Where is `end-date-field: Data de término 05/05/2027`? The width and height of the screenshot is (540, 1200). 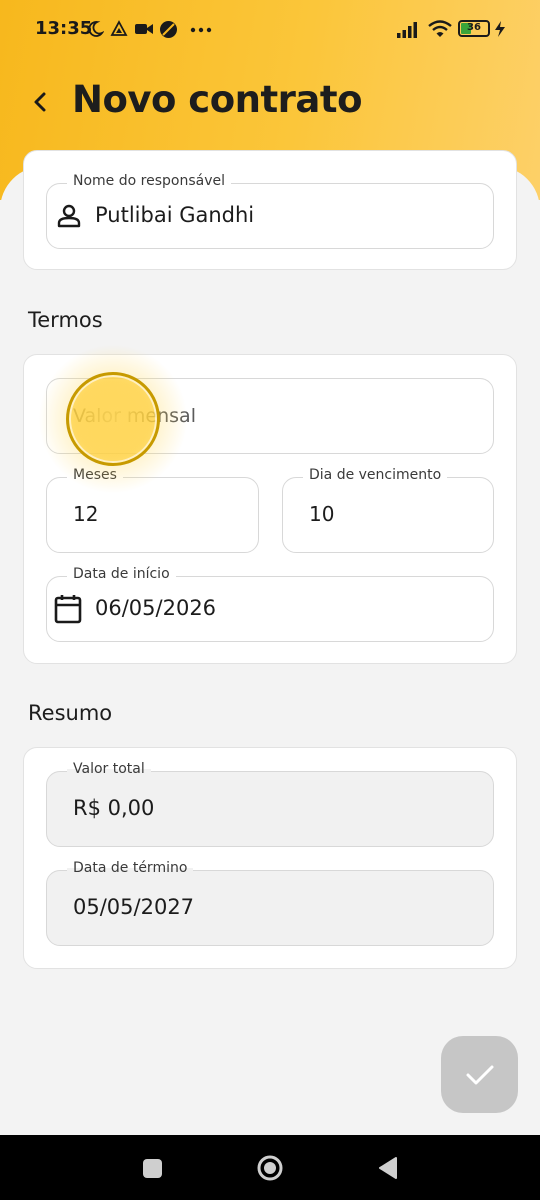
end-date-field: Data de término 05/05/2027 is located at coordinates (270, 903).